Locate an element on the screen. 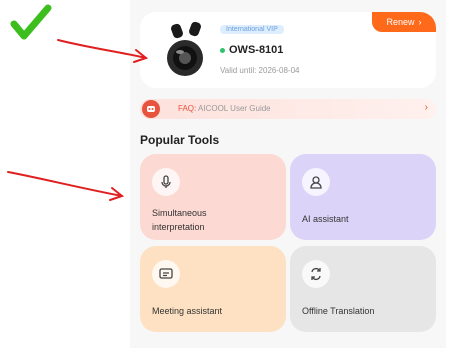 The width and height of the screenshot is (456, 348). checkmark-icon is located at coordinates (31, 22).